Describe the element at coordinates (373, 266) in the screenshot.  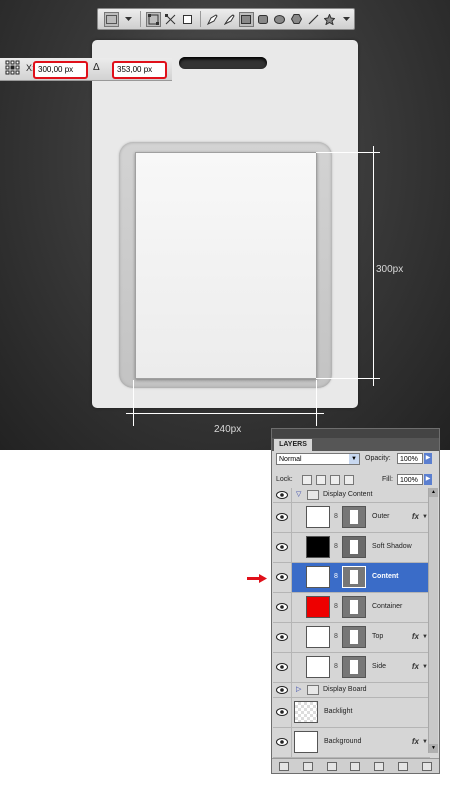
I see `height-dimension-line` at that location.